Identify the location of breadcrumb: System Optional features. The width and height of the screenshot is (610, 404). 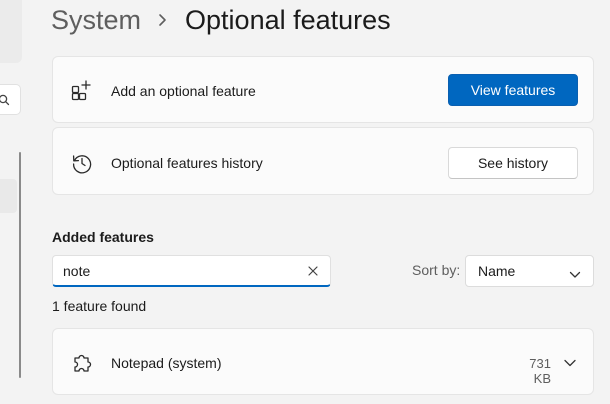
(221, 20).